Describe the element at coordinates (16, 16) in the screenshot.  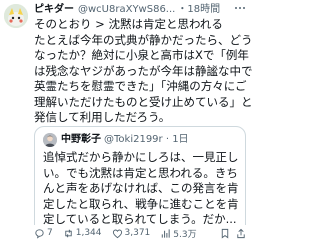
I see `author-avatar` at that location.